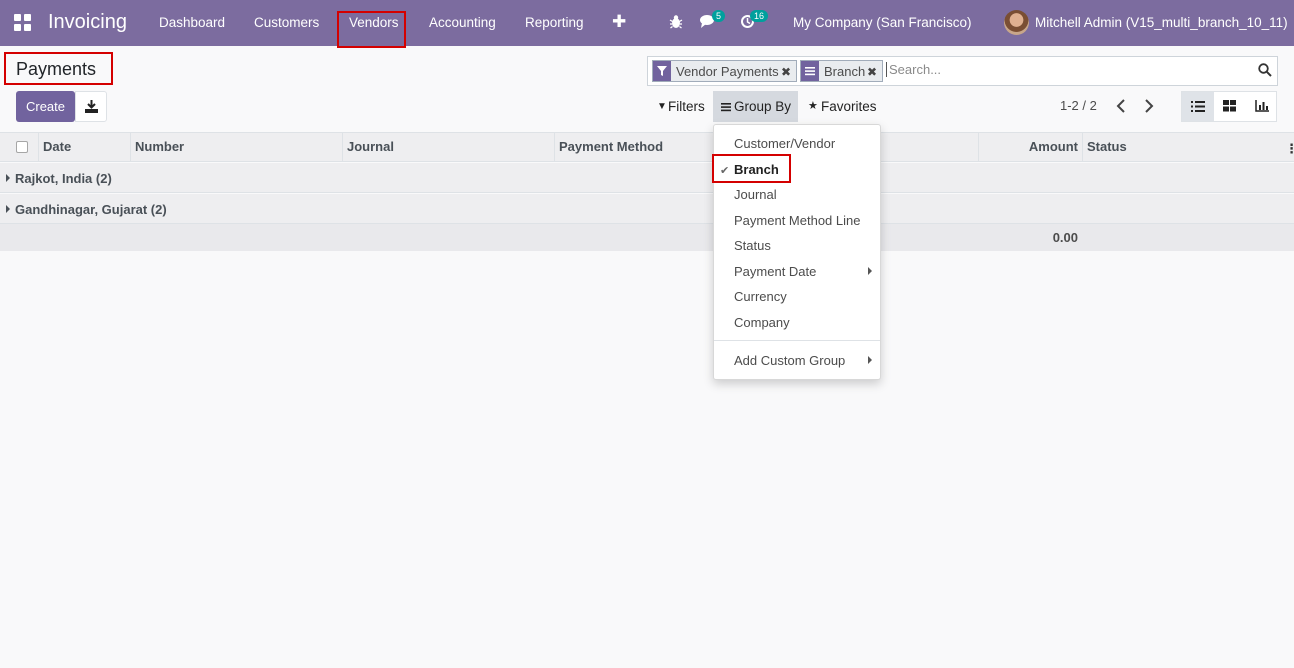  I want to click on messages-icon: 5, so click(713, 21).